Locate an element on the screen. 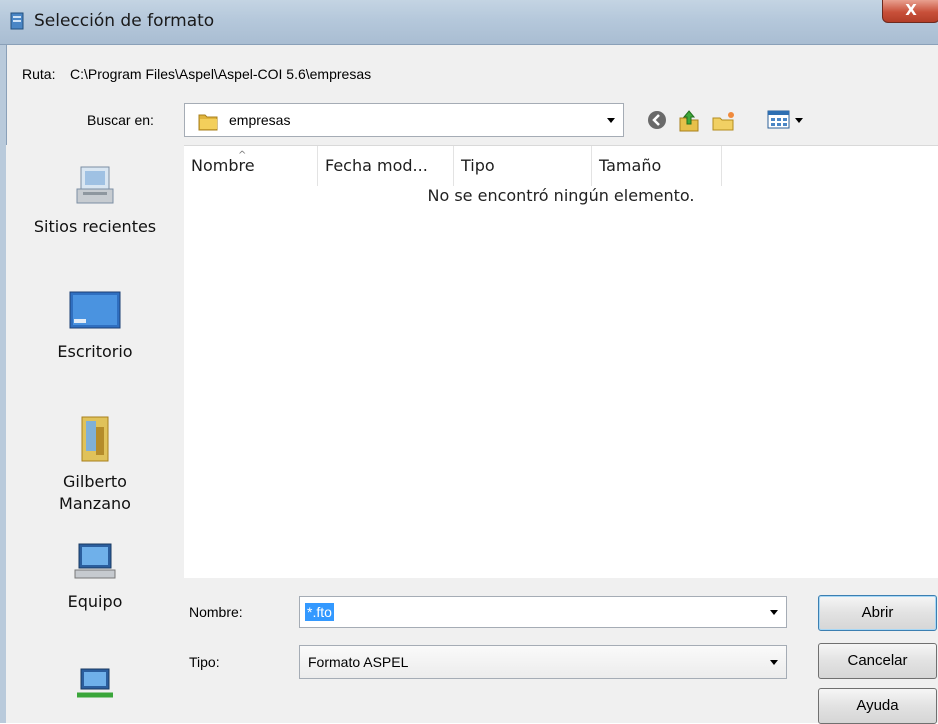 Image resolution: width=938 pixels, height=724 pixels. column-type: Tipo is located at coordinates (523, 166).